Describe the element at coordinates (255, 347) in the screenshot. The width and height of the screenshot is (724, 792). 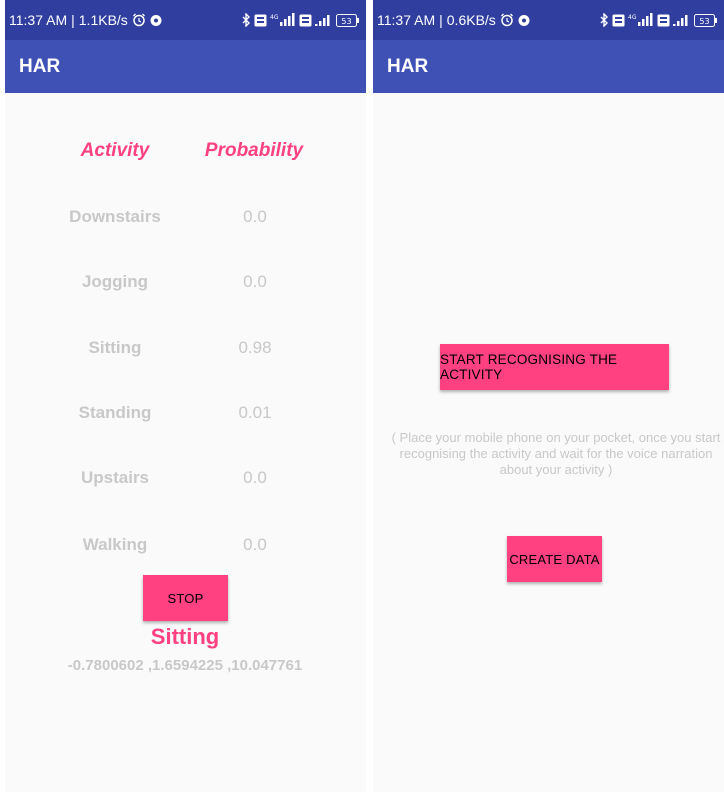
I see `probability-value-sitting: 0.98` at that location.